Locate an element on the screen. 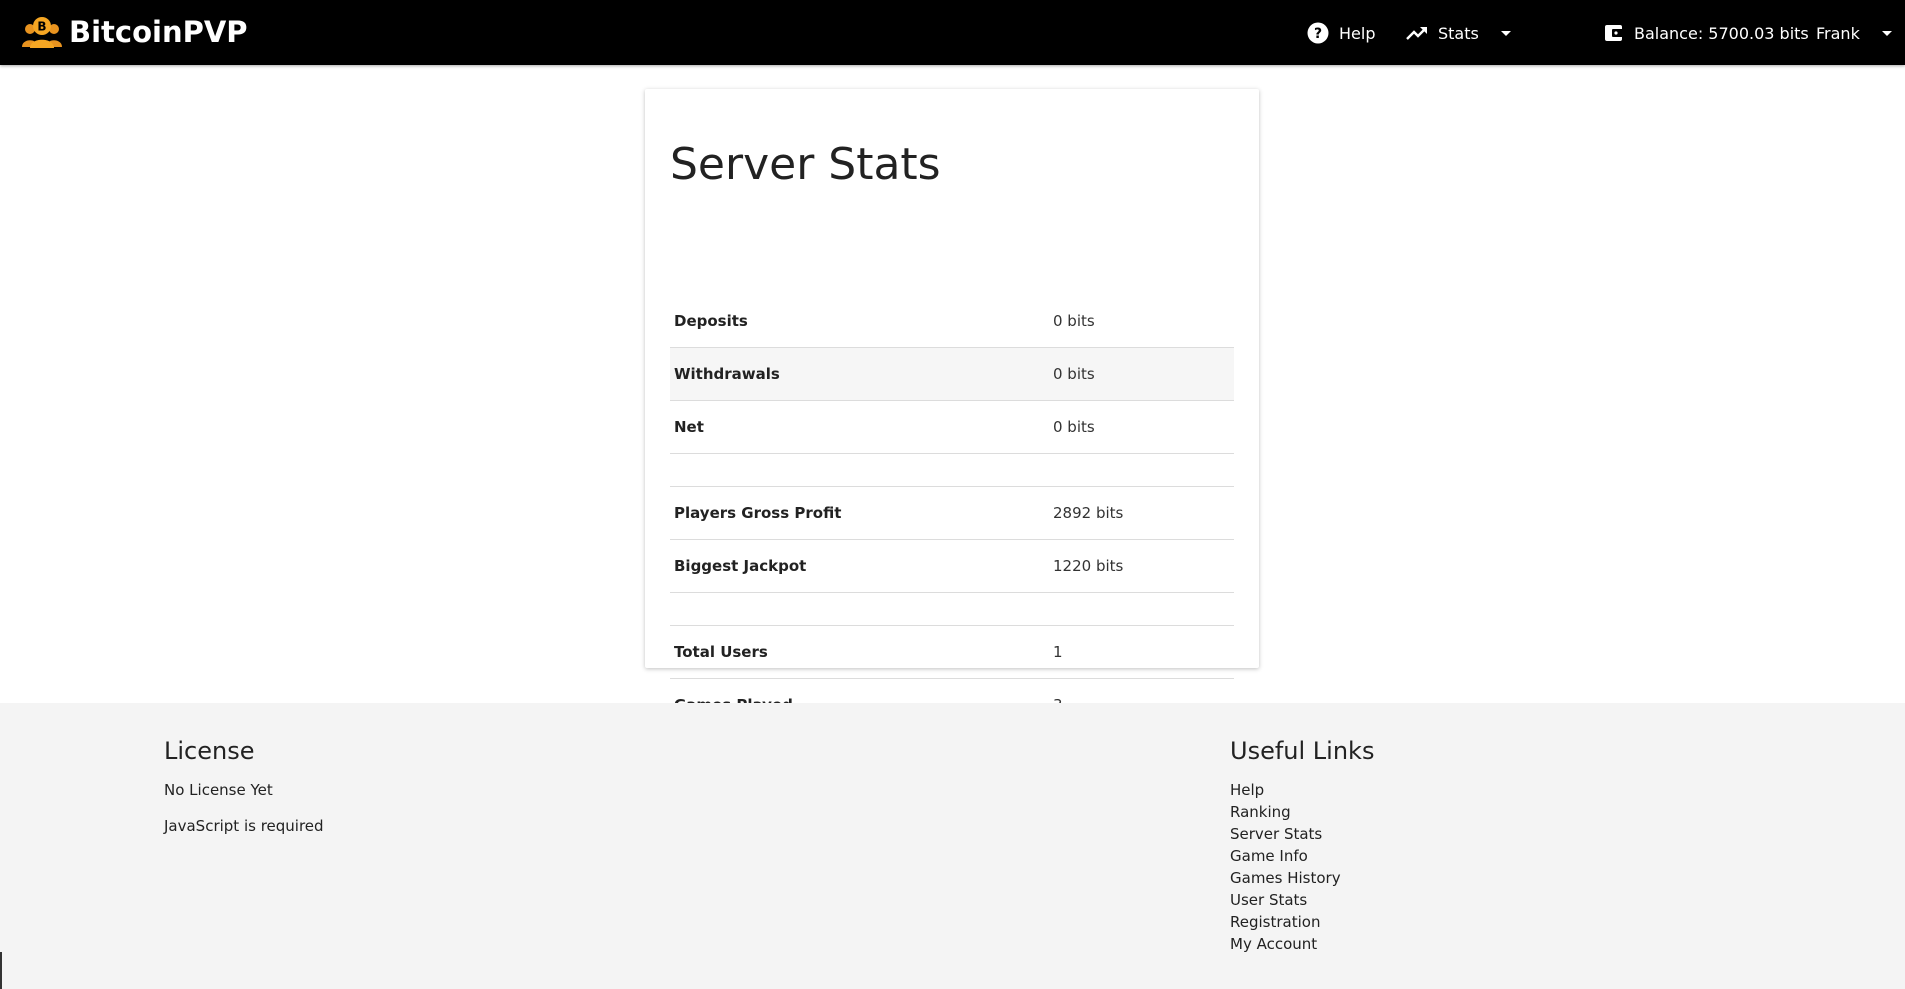 The height and width of the screenshot is (989, 1905). help-nav-link: ? Help is located at coordinates (1341, 33).